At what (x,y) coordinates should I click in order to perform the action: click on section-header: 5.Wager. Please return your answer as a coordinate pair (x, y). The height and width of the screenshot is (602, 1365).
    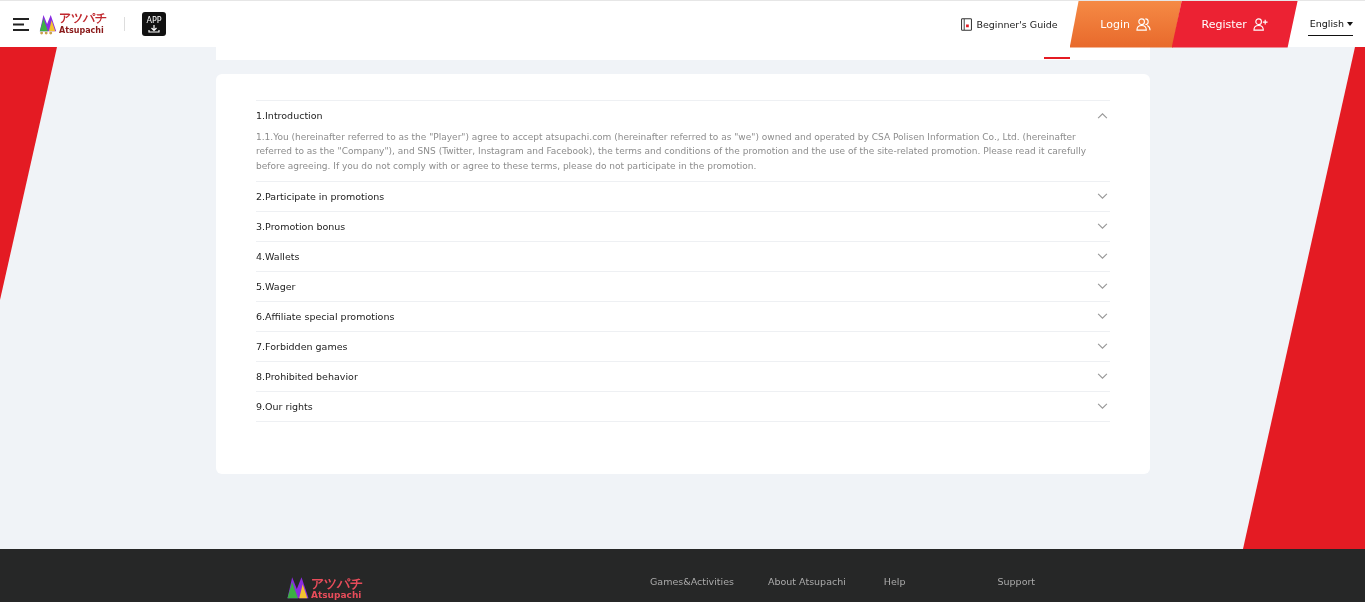
    Looking at the image, I should click on (683, 286).